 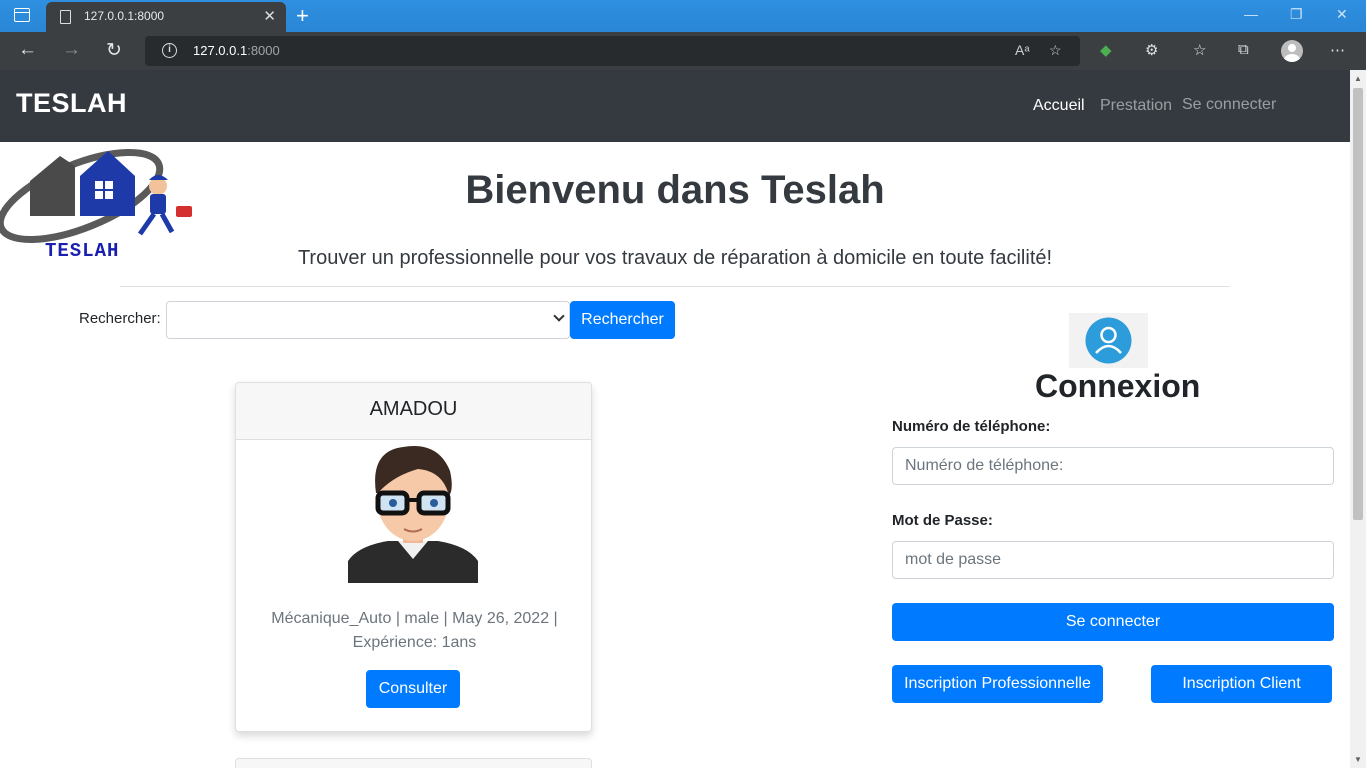 What do you see at coordinates (1229, 105) in the screenshot?
I see `nav-se-connecter: Se connecter` at bounding box center [1229, 105].